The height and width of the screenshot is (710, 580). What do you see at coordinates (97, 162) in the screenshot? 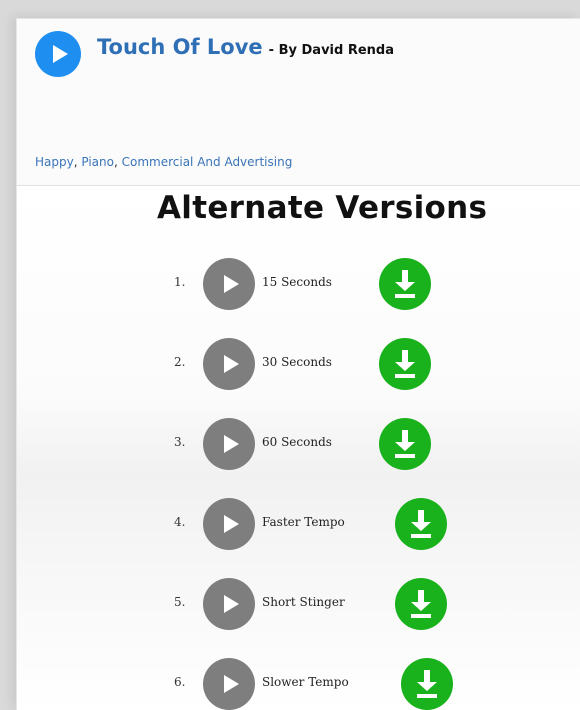
I see `tag-link-piano: Piano` at bounding box center [97, 162].